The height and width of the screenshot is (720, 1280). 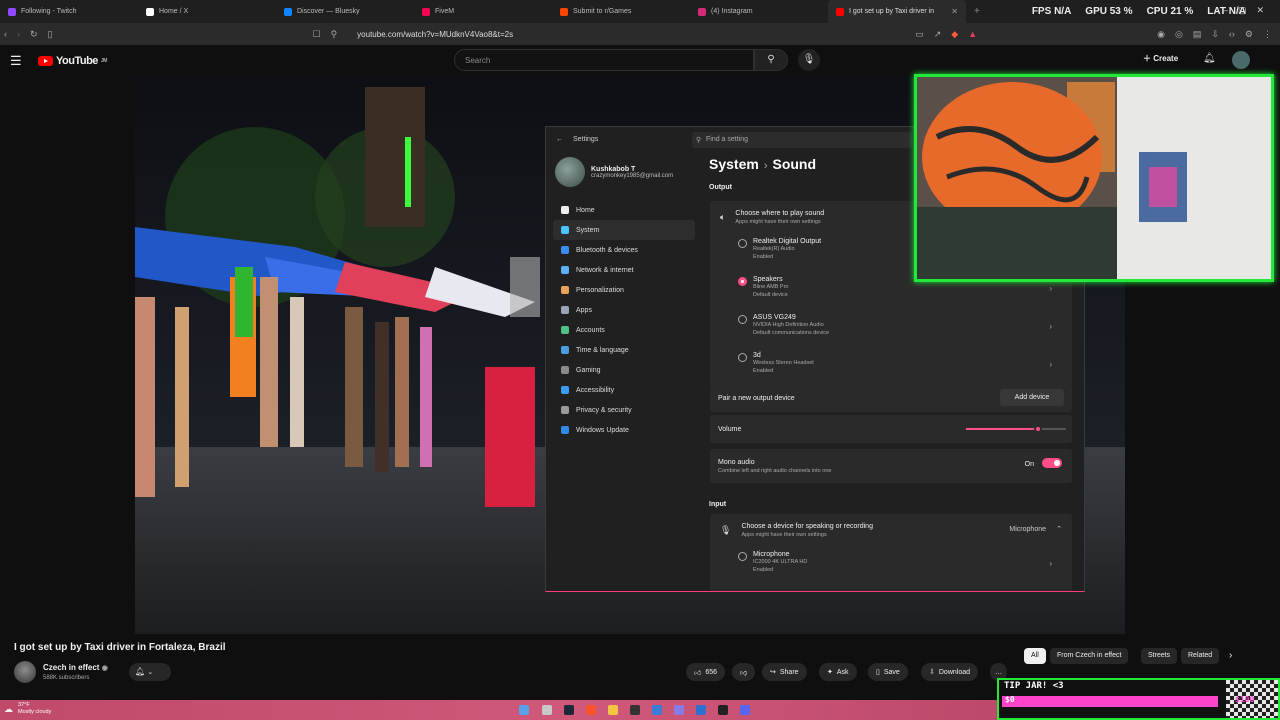 I want to click on input-device-microphone: Microphone IC2000 4K ULTRA HD Enabled ›, so click(x=891, y=565).